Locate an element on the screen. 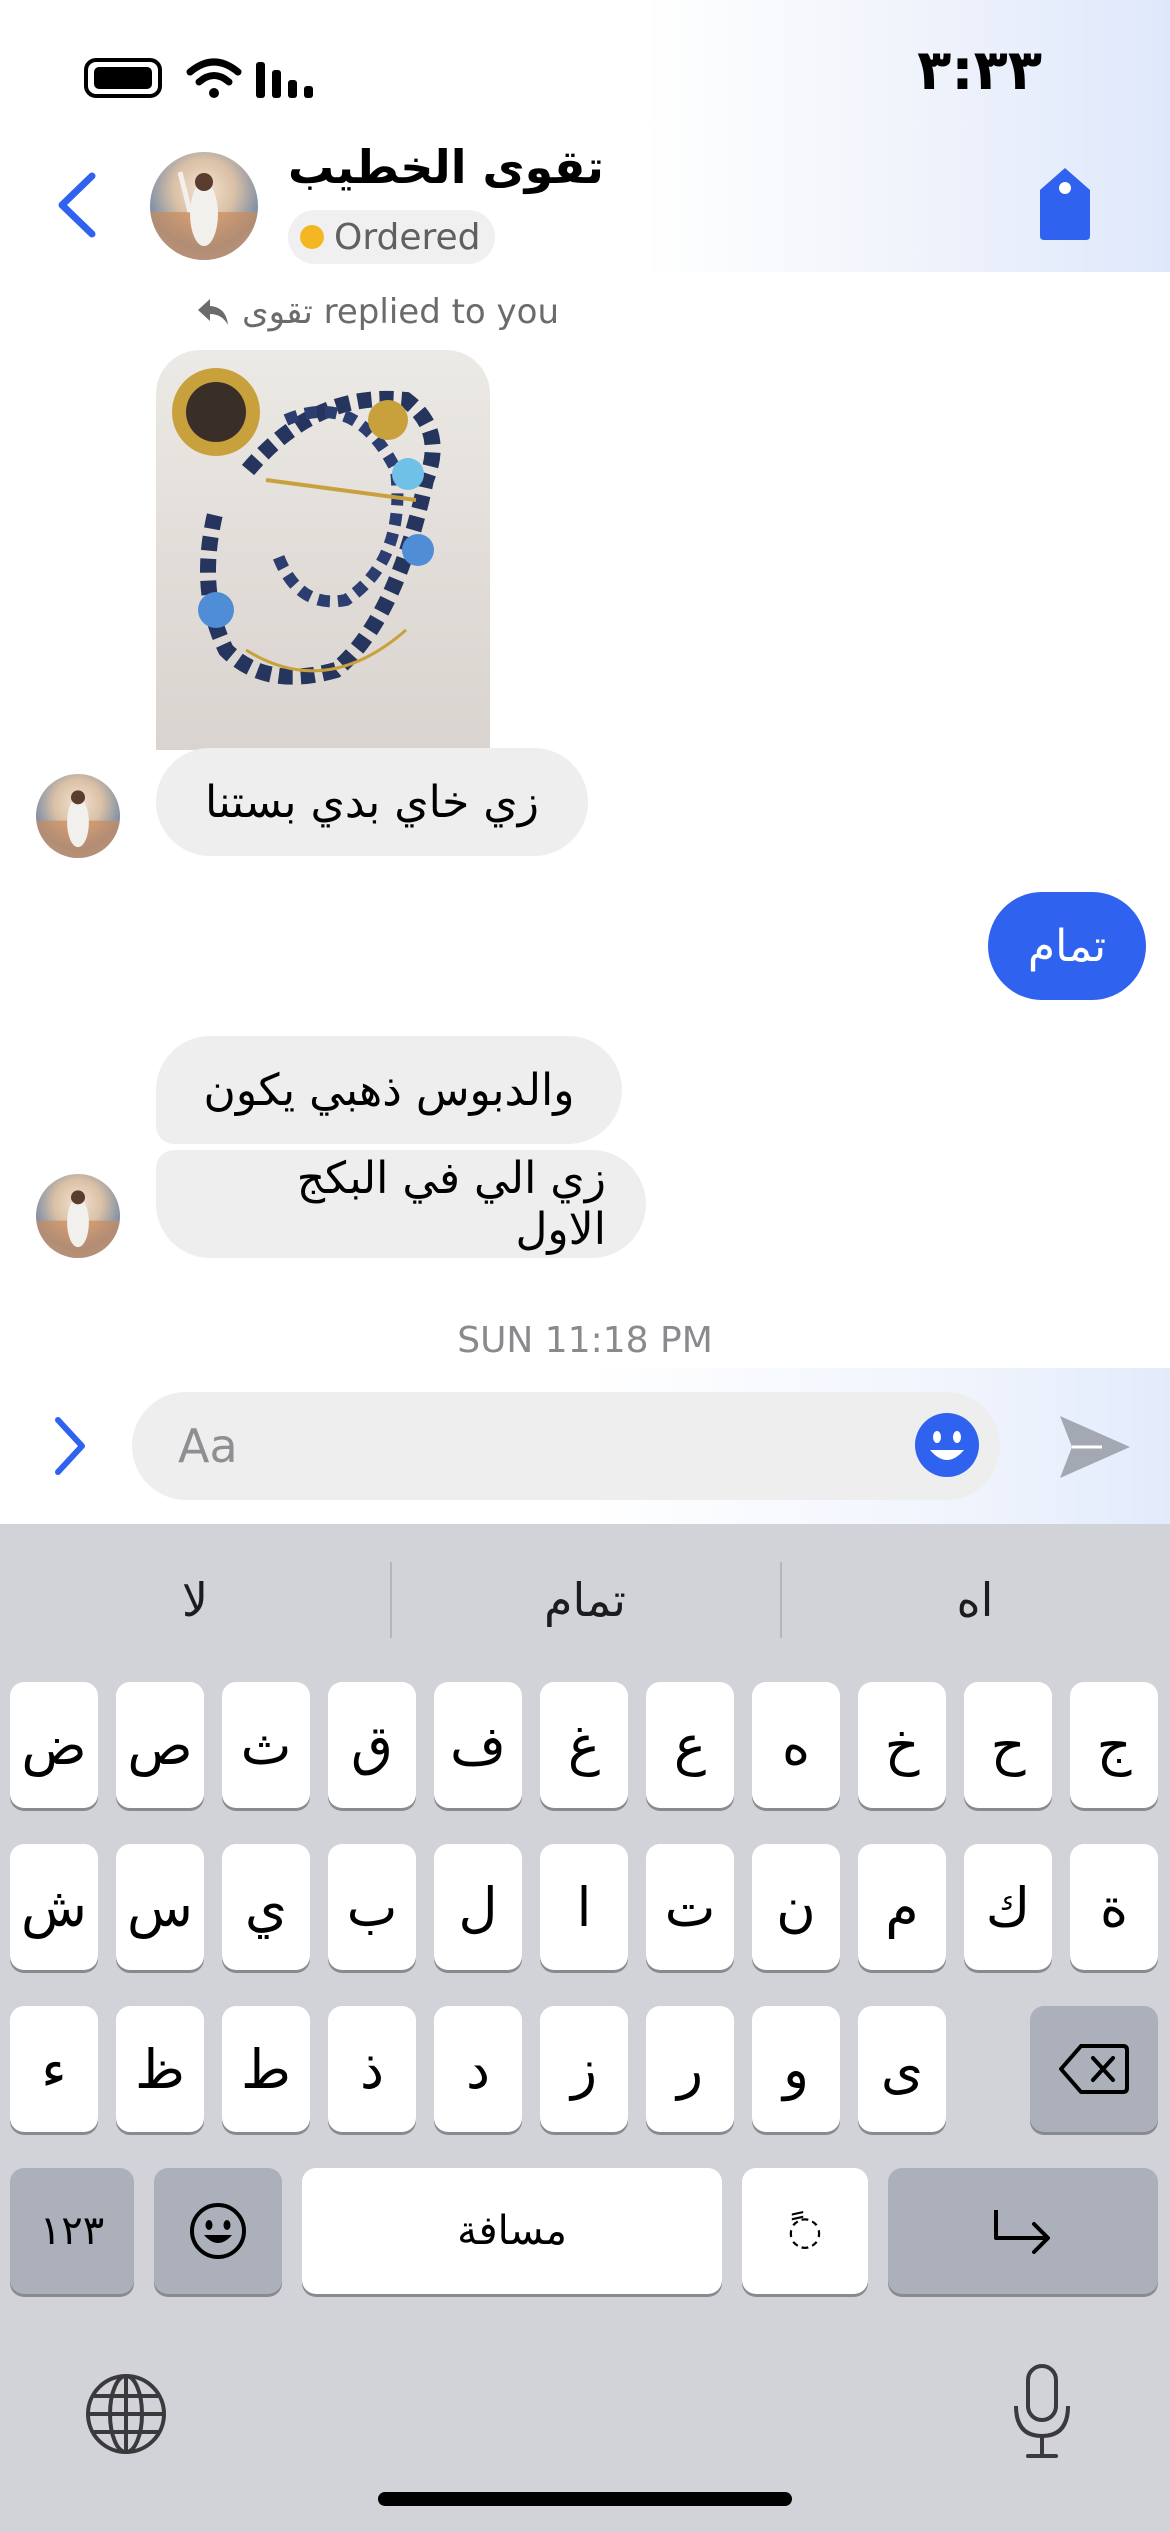 Image resolution: width=1170 pixels, height=2532 pixels. incoming-message: زي خاي بدي بستنا is located at coordinates (372, 802).